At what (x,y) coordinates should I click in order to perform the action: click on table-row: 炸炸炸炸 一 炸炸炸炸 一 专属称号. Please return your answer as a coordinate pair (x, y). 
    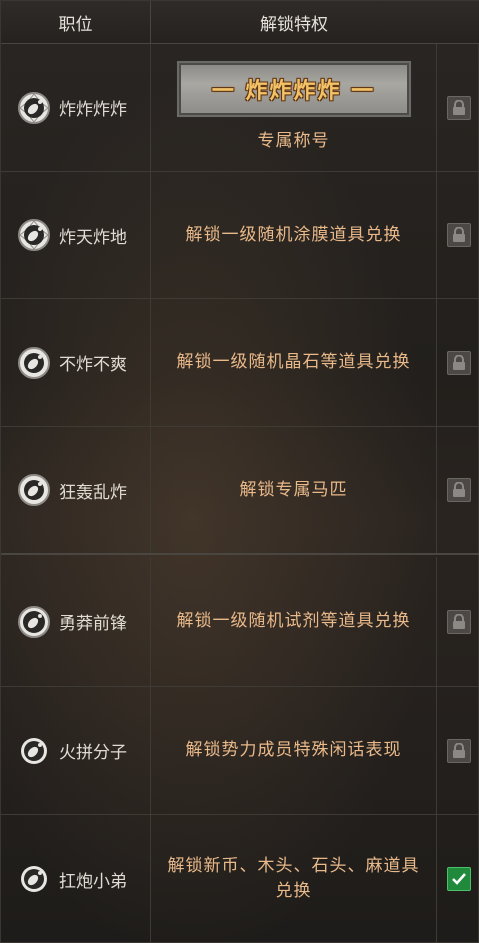
    Looking at the image, I should click on (240, 108).